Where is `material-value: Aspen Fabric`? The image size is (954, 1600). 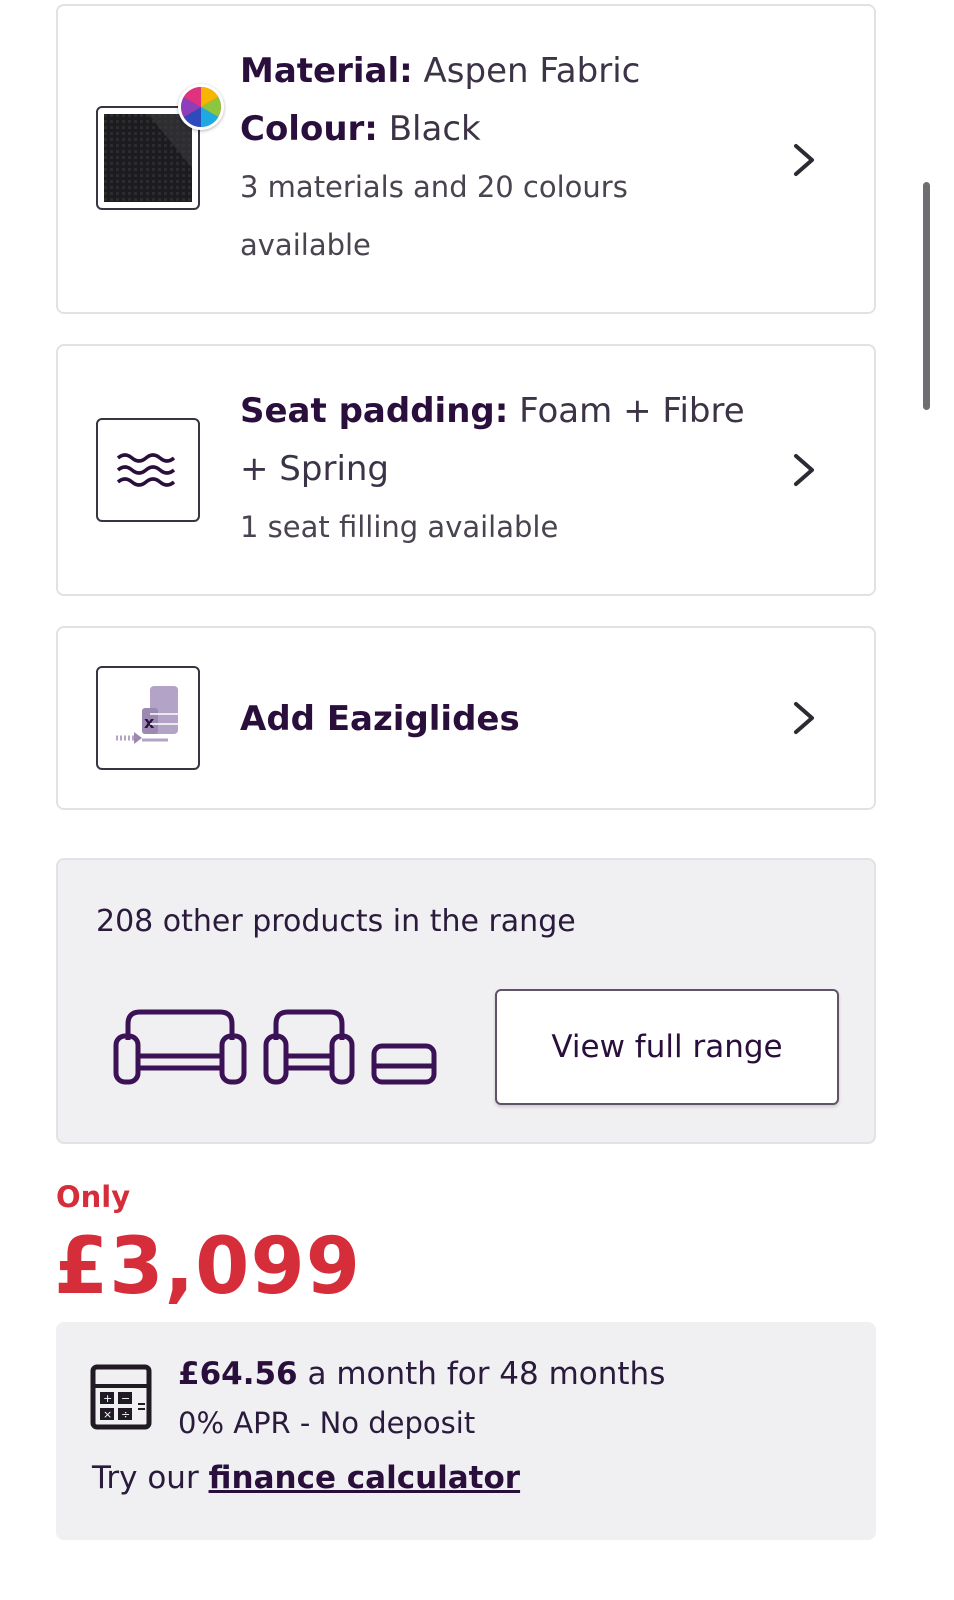 material-value: Aspen Fabric is located at coordinates (532, 71).